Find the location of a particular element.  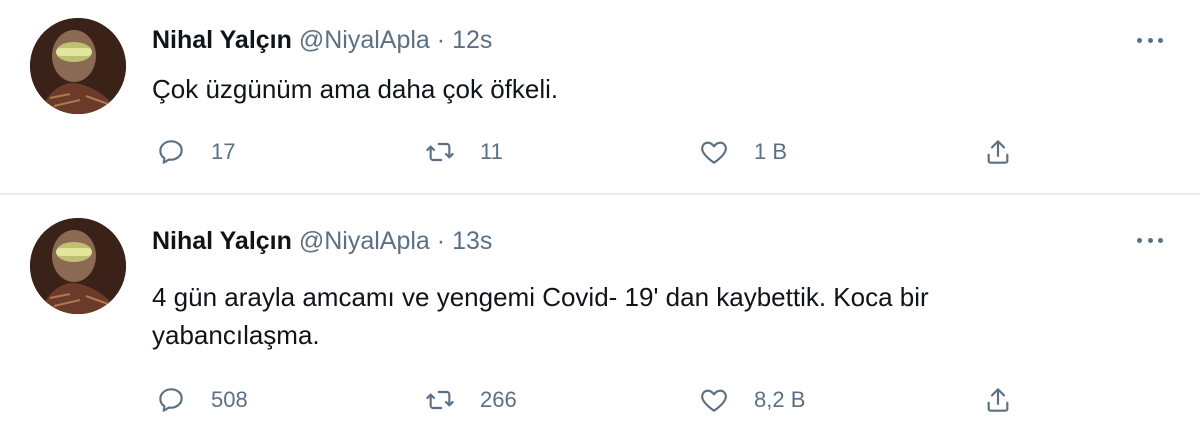

tweet-actions: 17 11 1 B is located at coordinates (600, 152).